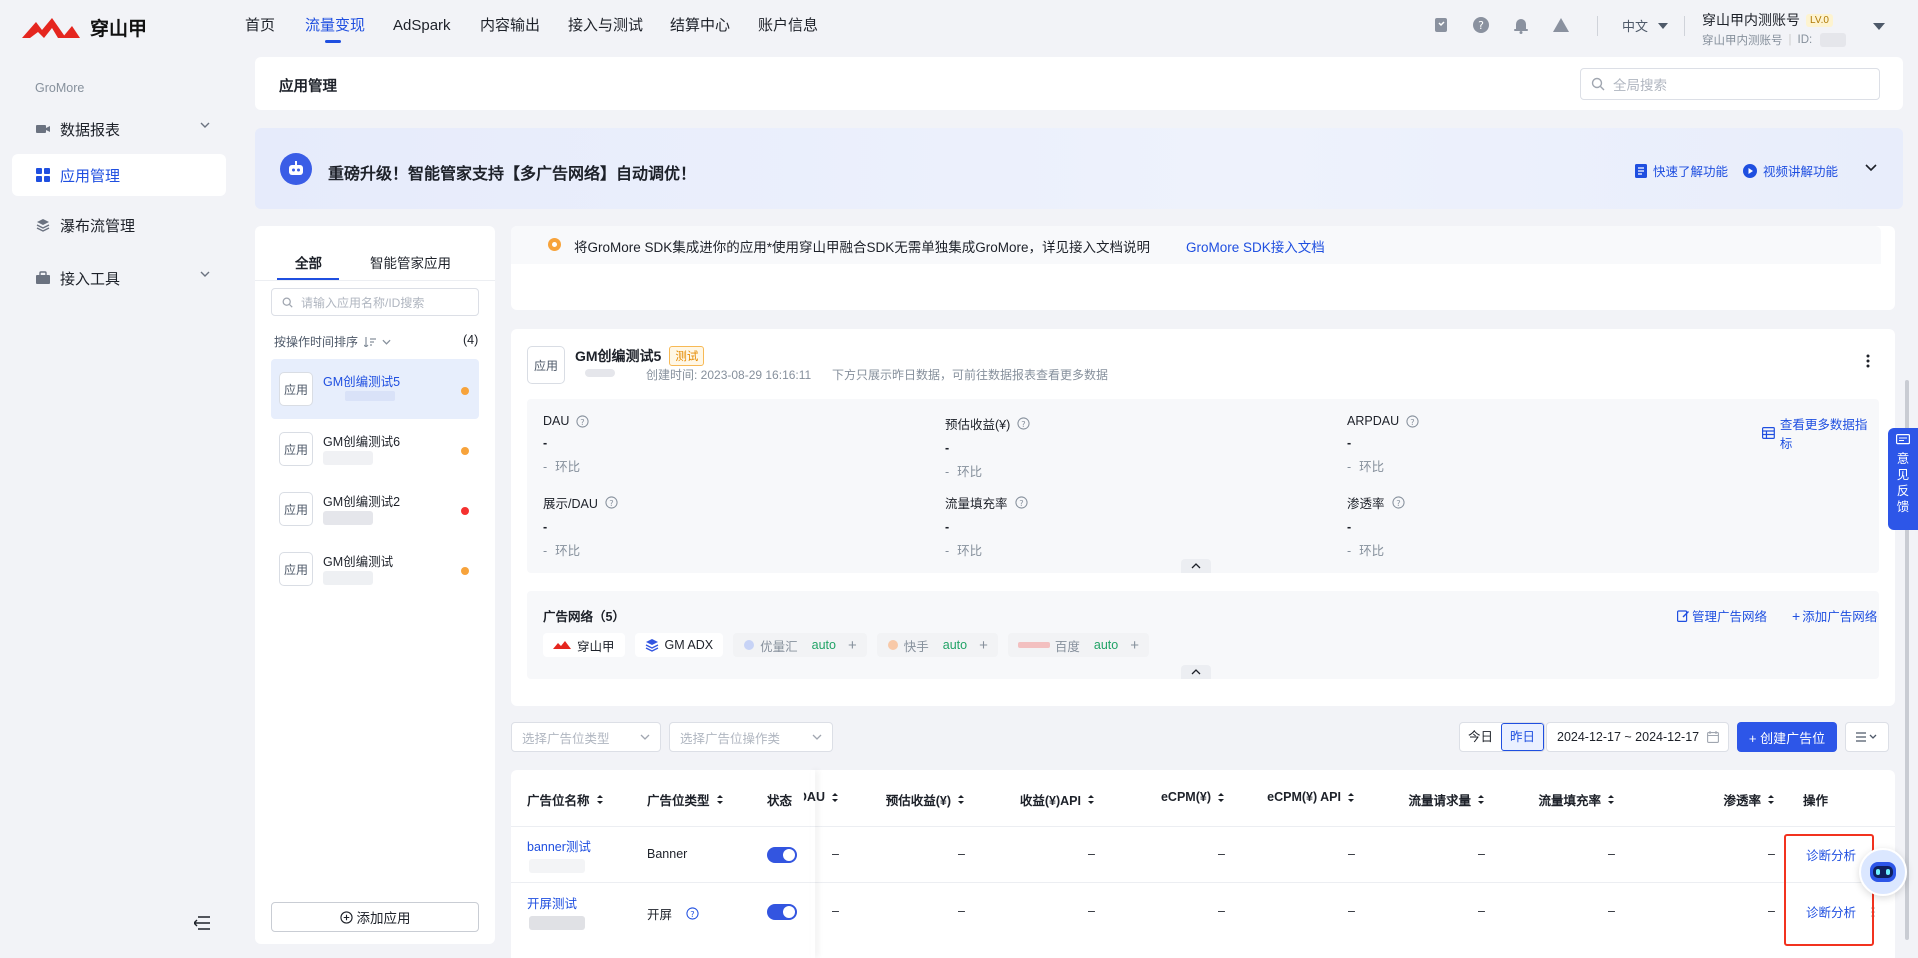 The height and width of the screenshot is (958, 1918). I want to click on nav-home: 首页, so click(260, 26).